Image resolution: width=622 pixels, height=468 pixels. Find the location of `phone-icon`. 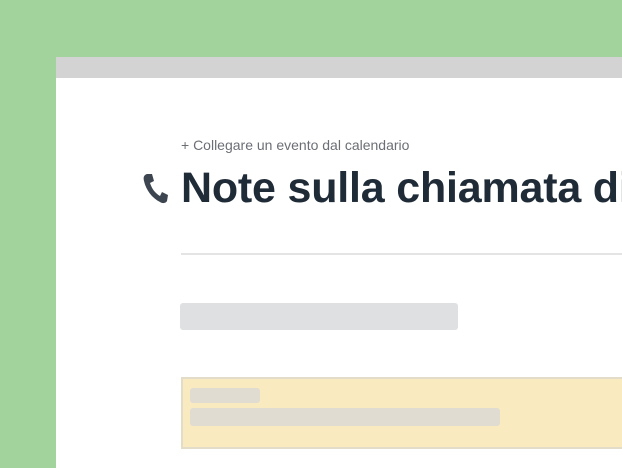

phone-icon is located at coordinates (155, 189).